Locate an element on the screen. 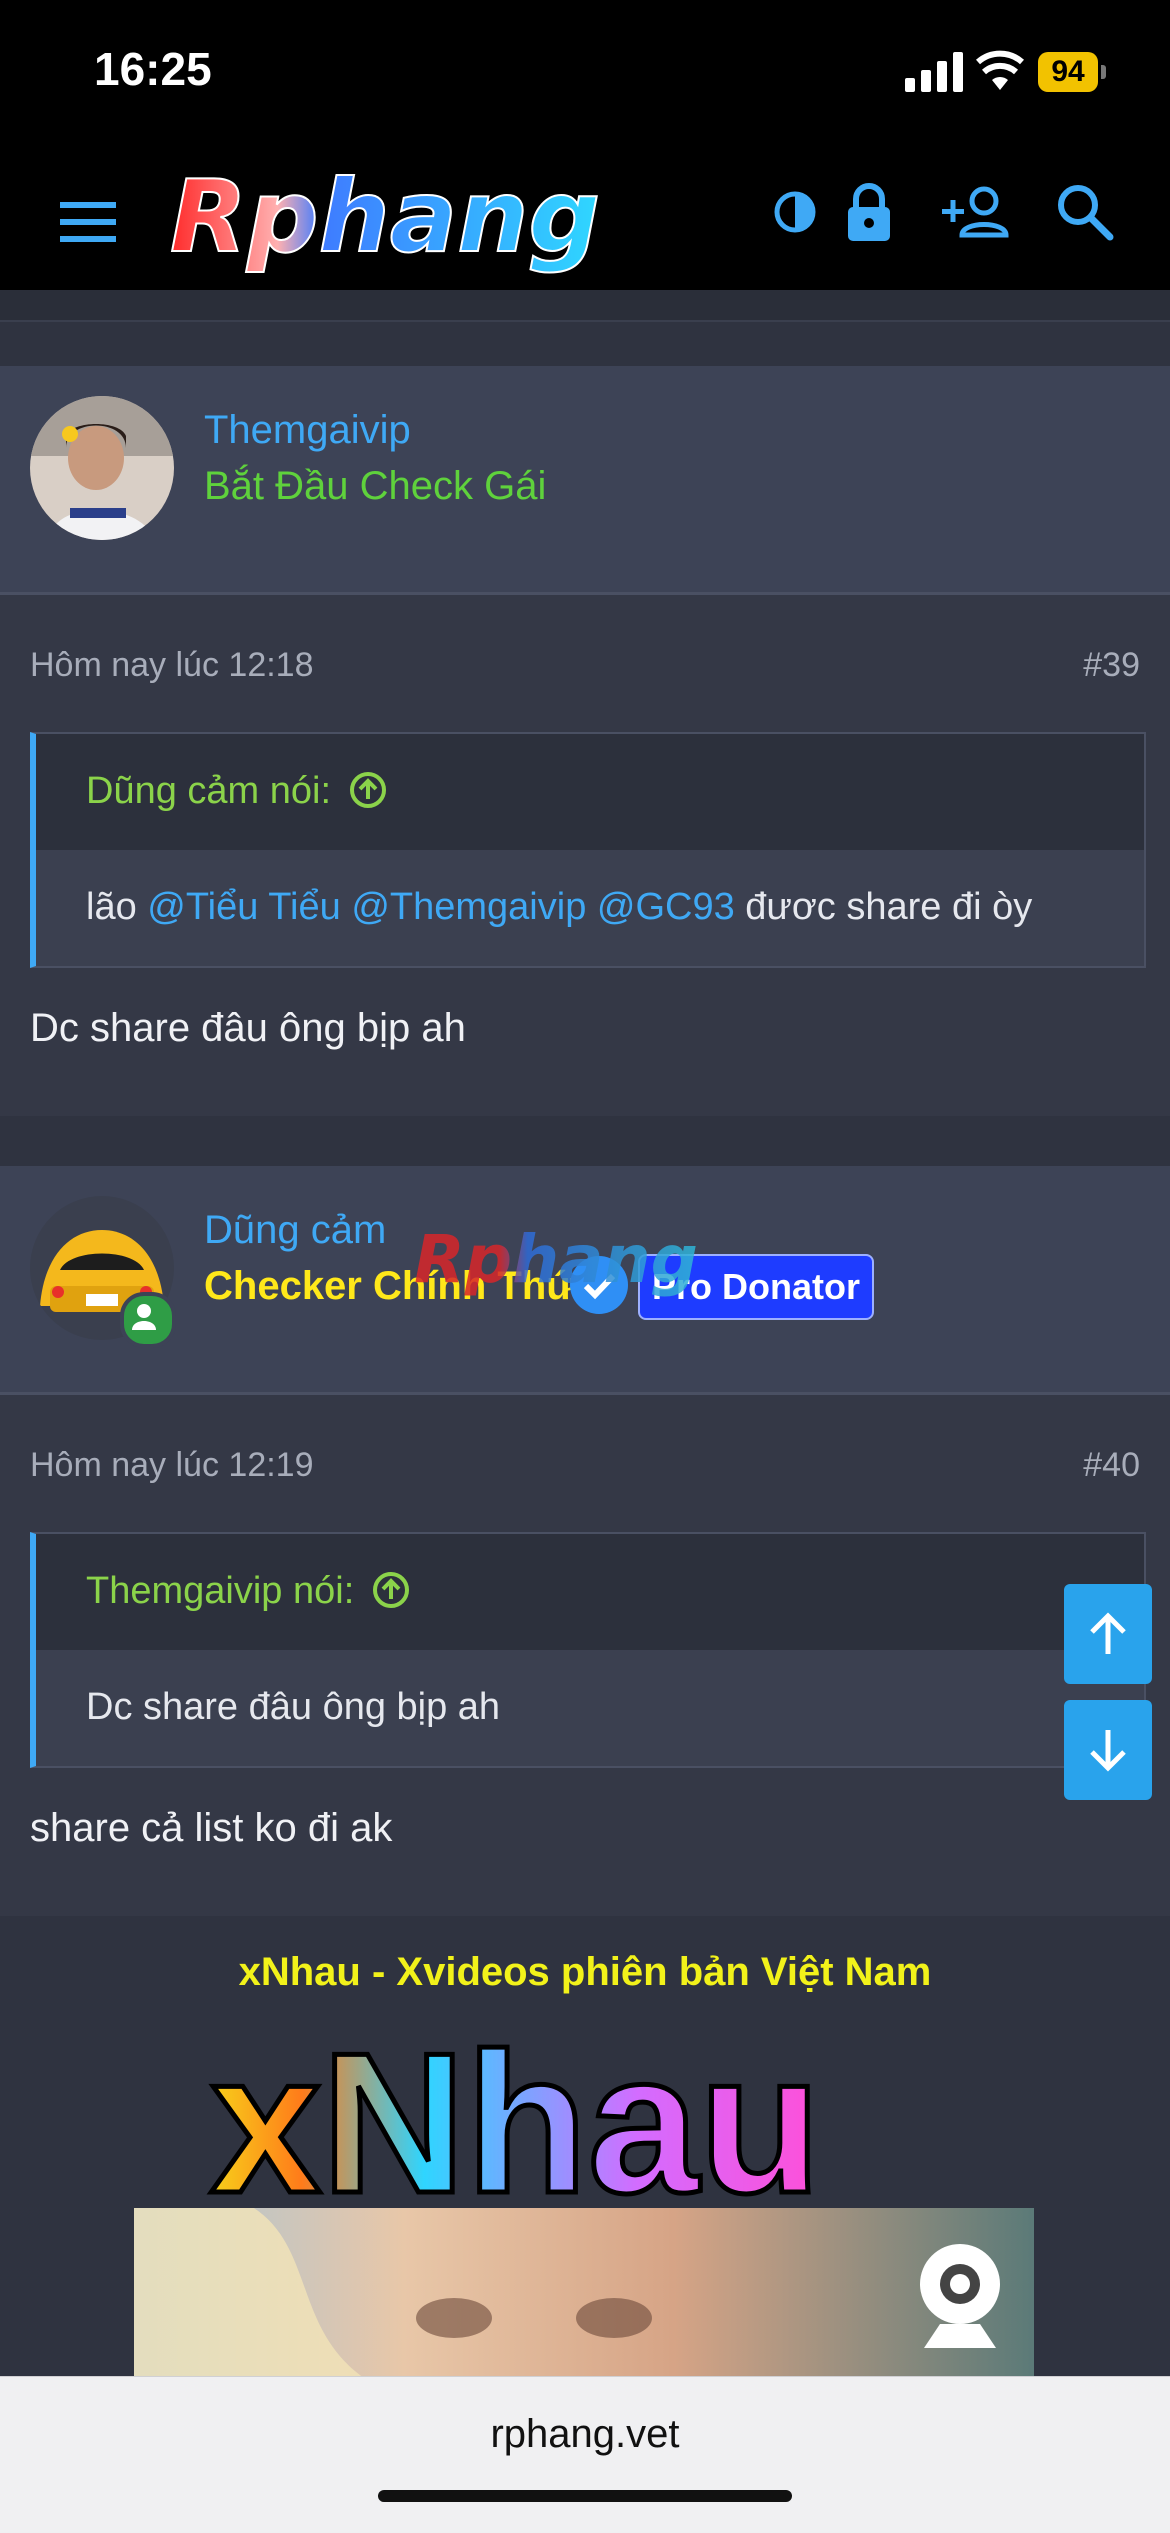 Image resolution: width=1170 pixels, height=2533 pixels. lock-icon is located at coordinates (869, 212).